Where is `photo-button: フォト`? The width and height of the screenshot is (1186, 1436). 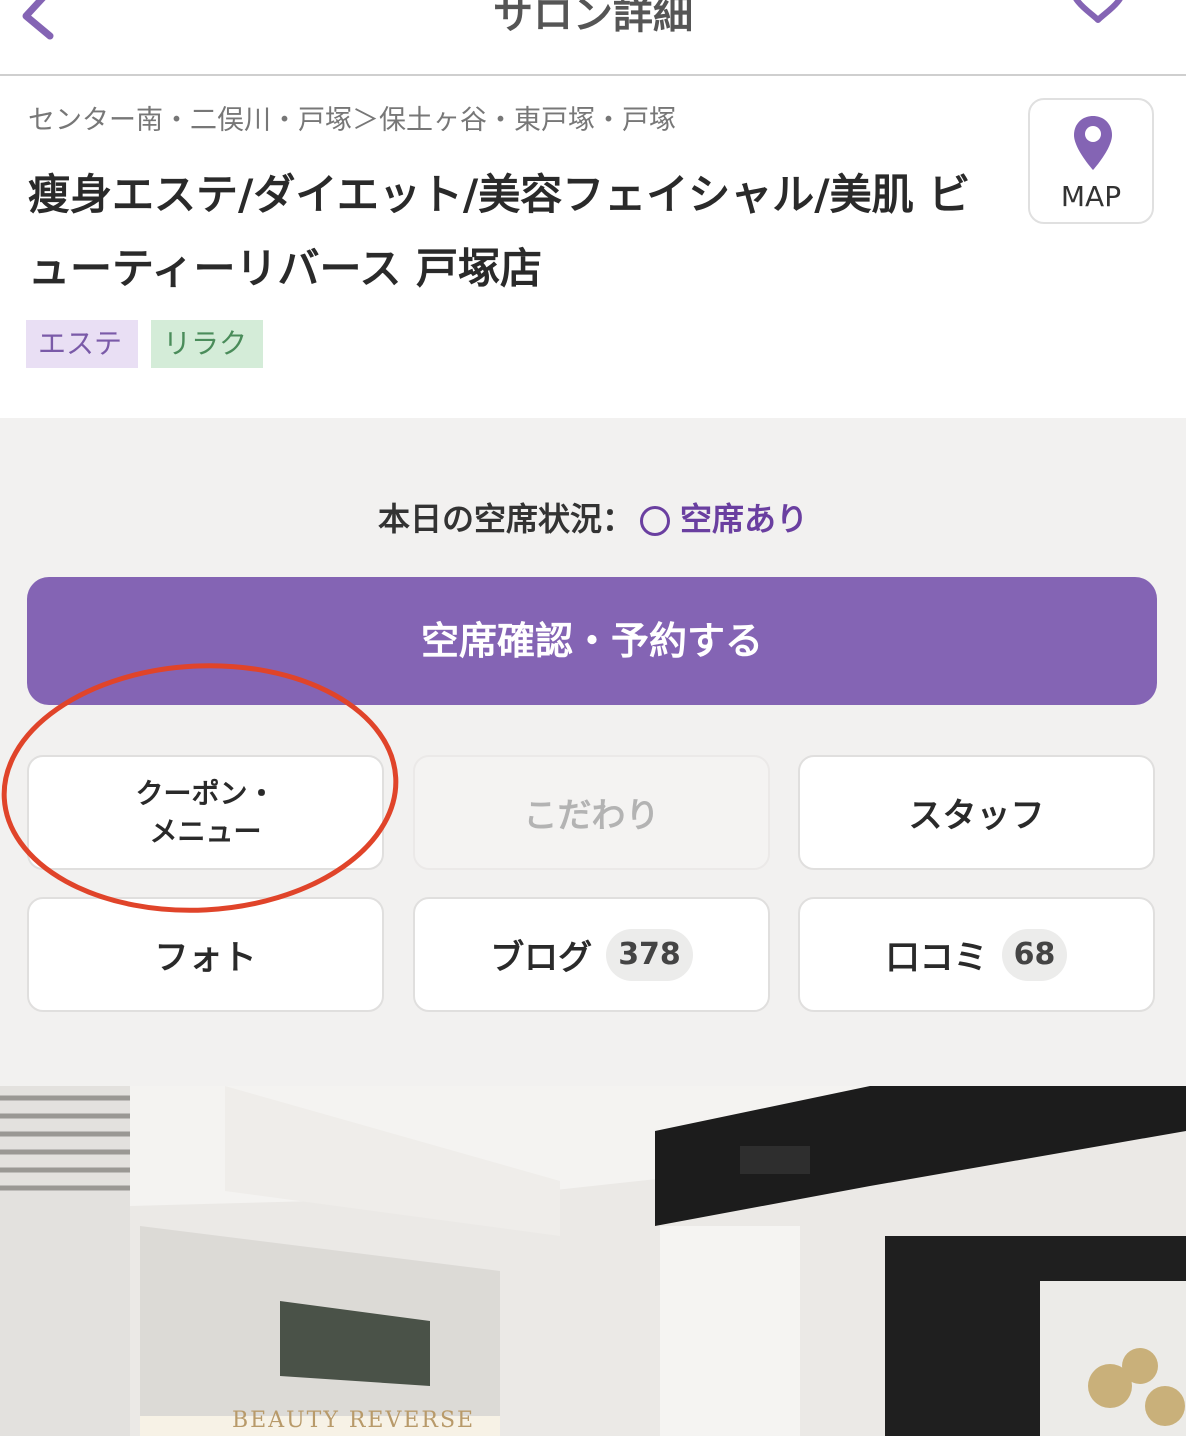 photo-button: フォト is located at coordinates (205, 954).